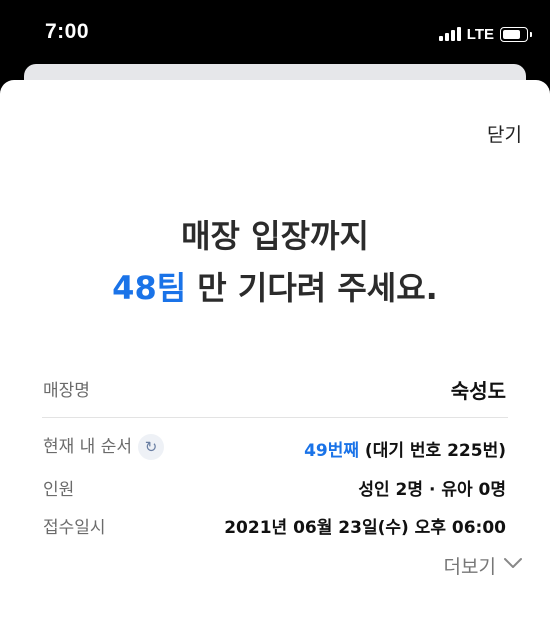 The height and width of the screenshot is (640, 550). What do you see at coordinates (516, 34) in the screenshot?
I see `battery-icon` at bounding box center [516, 34].